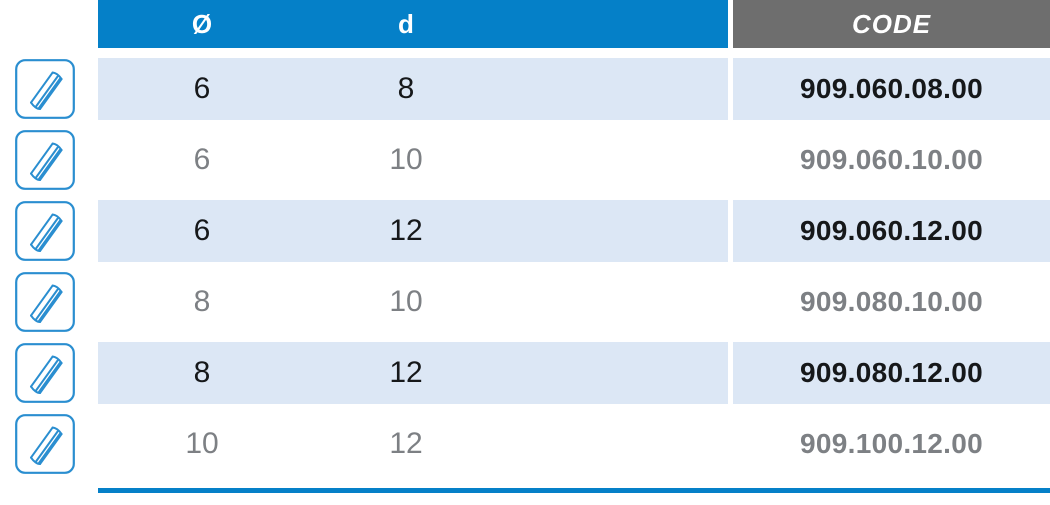 Image resolution: width=1050 pixels, height=505 pixels. Describe the element at coordinates (202, 24) in the screenshot. I see `column-header-diameter: Ø` at that location.